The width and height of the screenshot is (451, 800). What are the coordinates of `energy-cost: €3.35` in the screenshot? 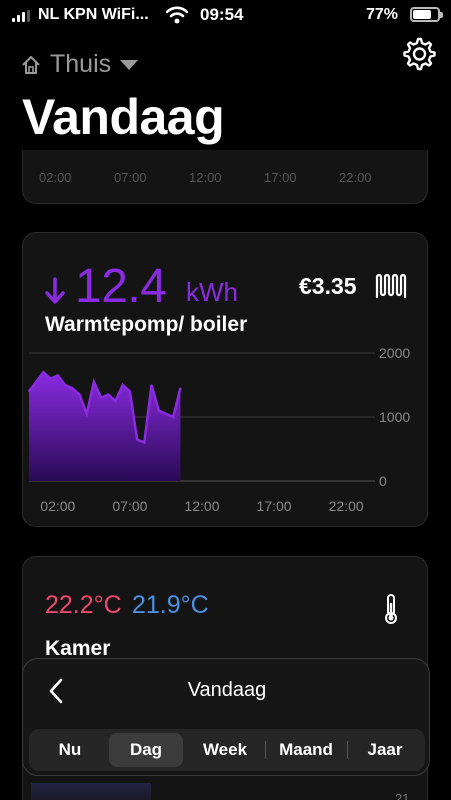 It's located at (328, 286).